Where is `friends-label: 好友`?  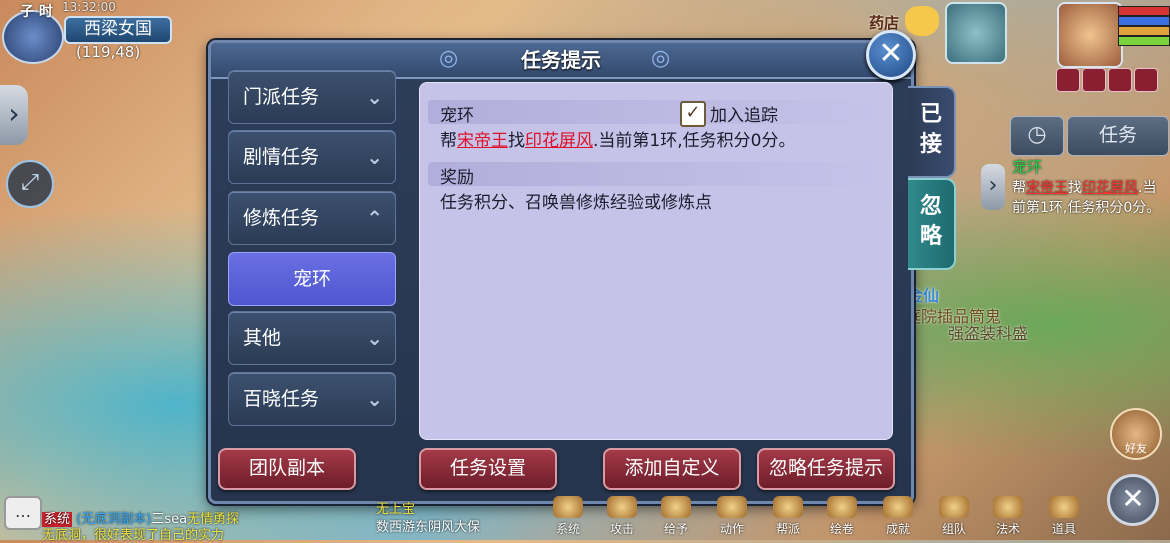 friends-label: 好友 is located at coordinates (1136, 448).